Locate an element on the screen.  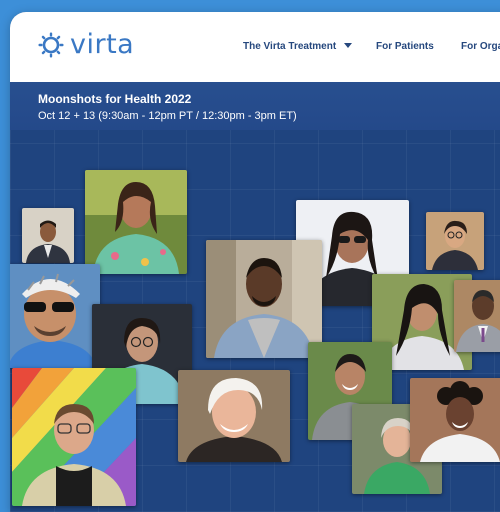
chevron-down-icon is located at coordinates (347, 46).